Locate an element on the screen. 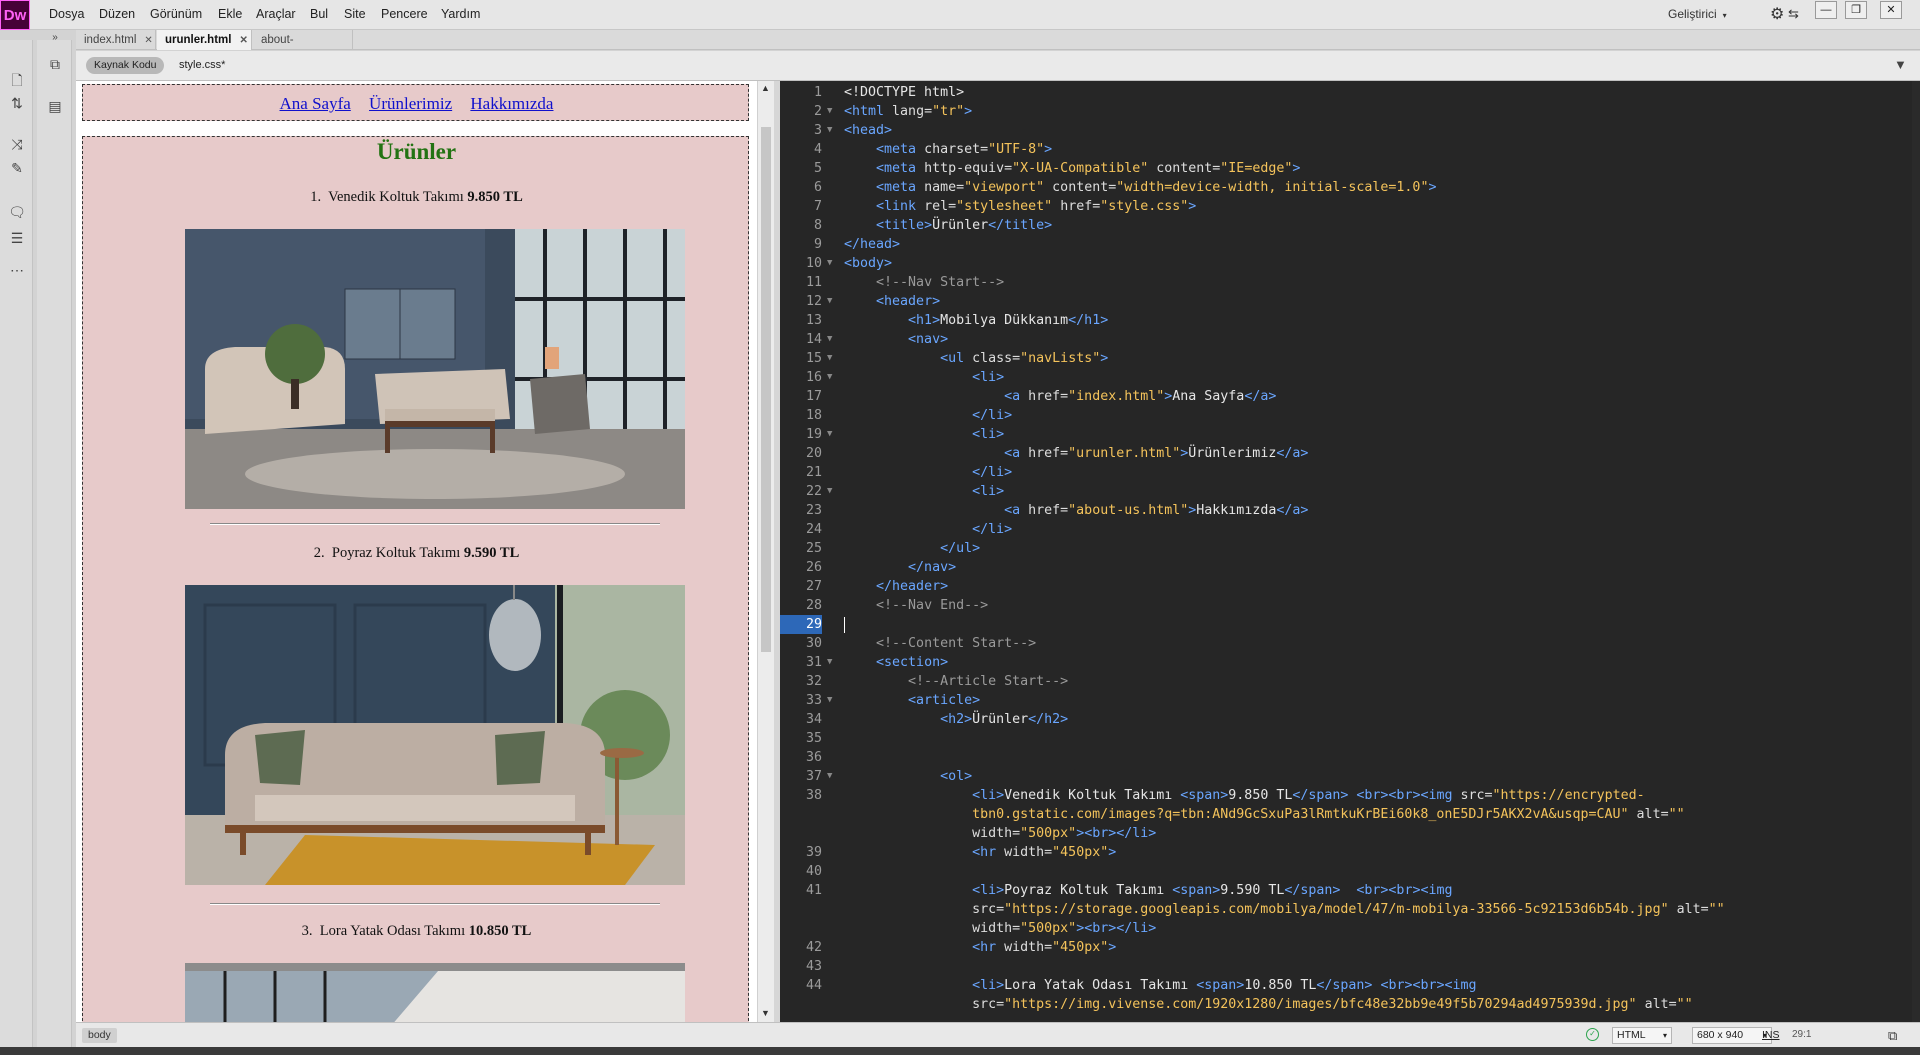  menu-site: Site is located at coordinates (355, 14).